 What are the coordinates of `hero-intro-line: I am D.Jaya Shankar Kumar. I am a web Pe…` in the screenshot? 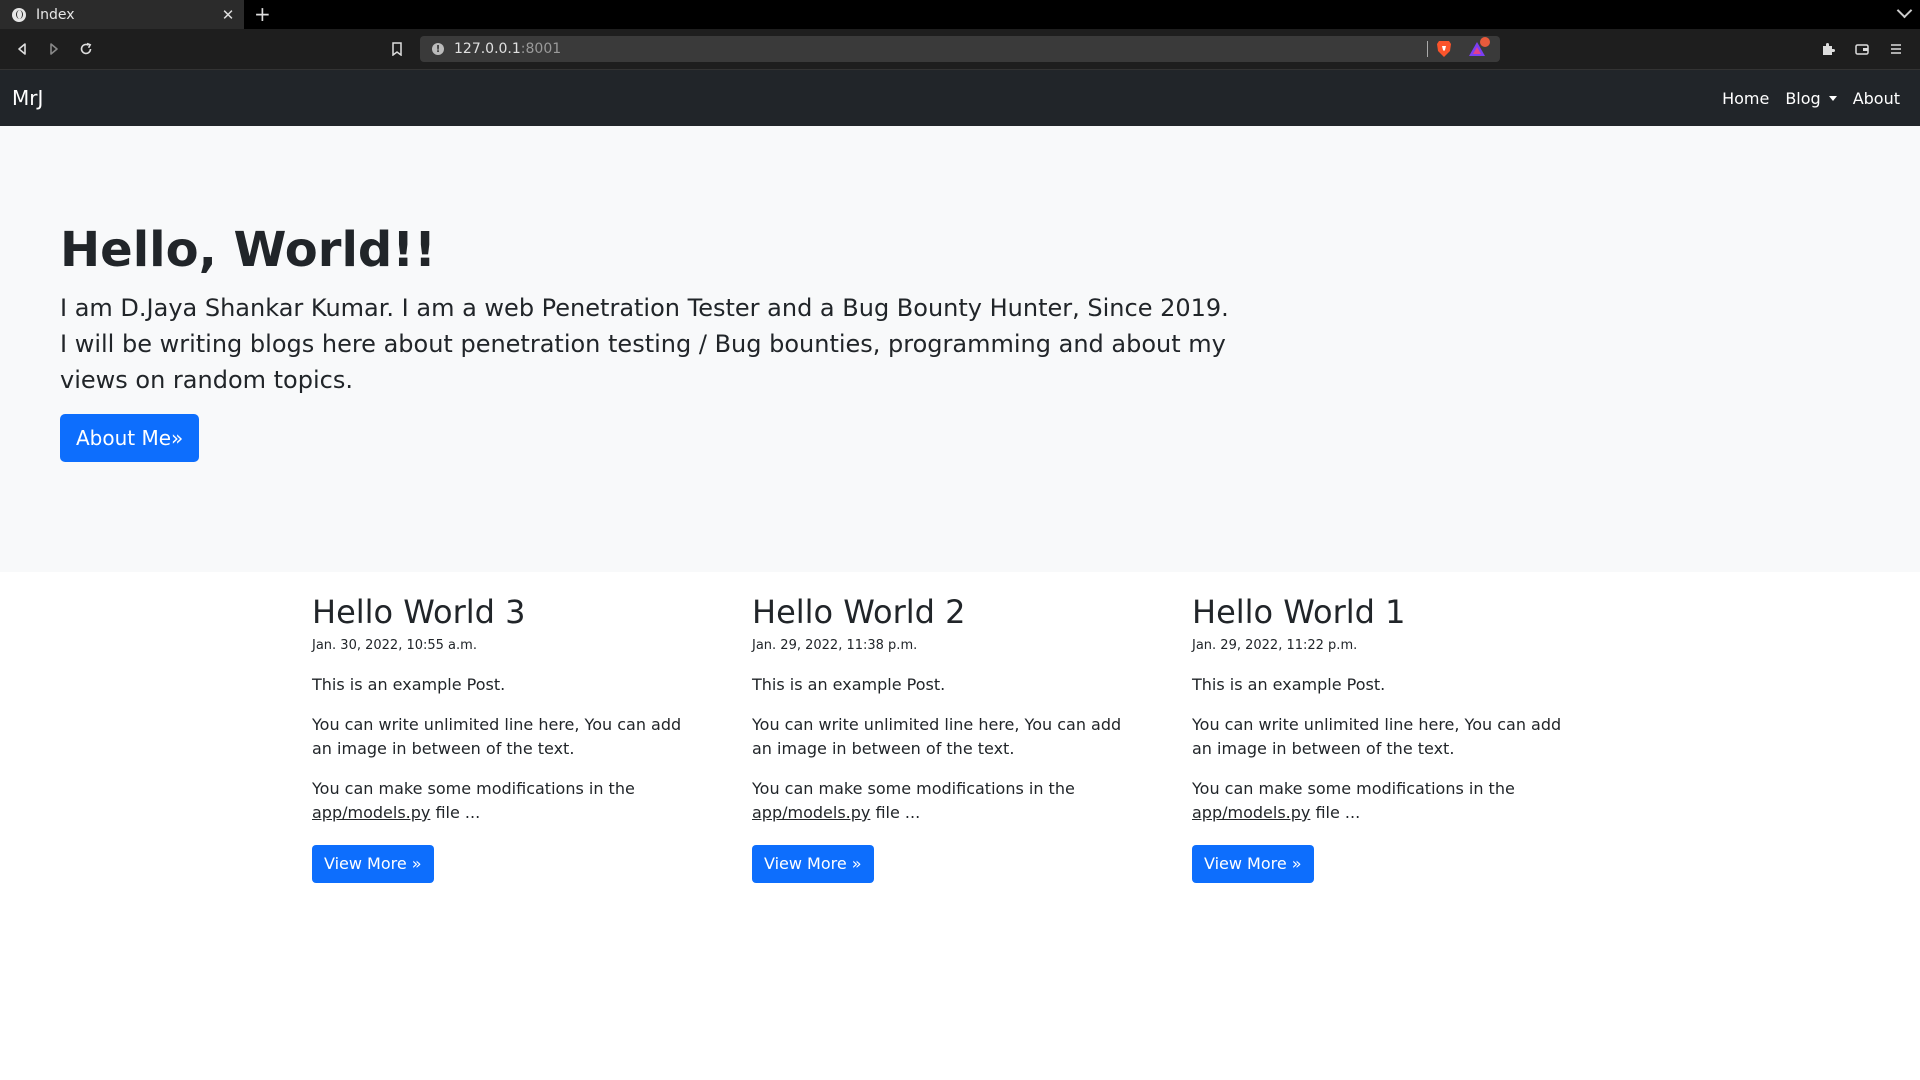 It's located at (644, 307).